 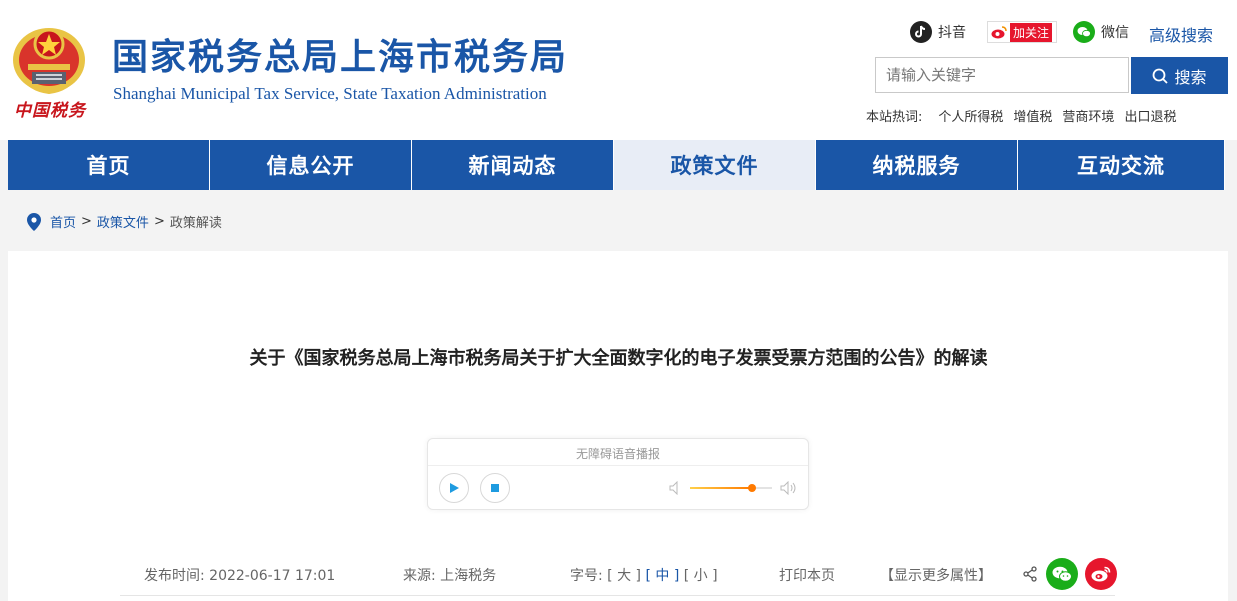 I want to click on search-button: 搜索, so click(x=1179, y=75).